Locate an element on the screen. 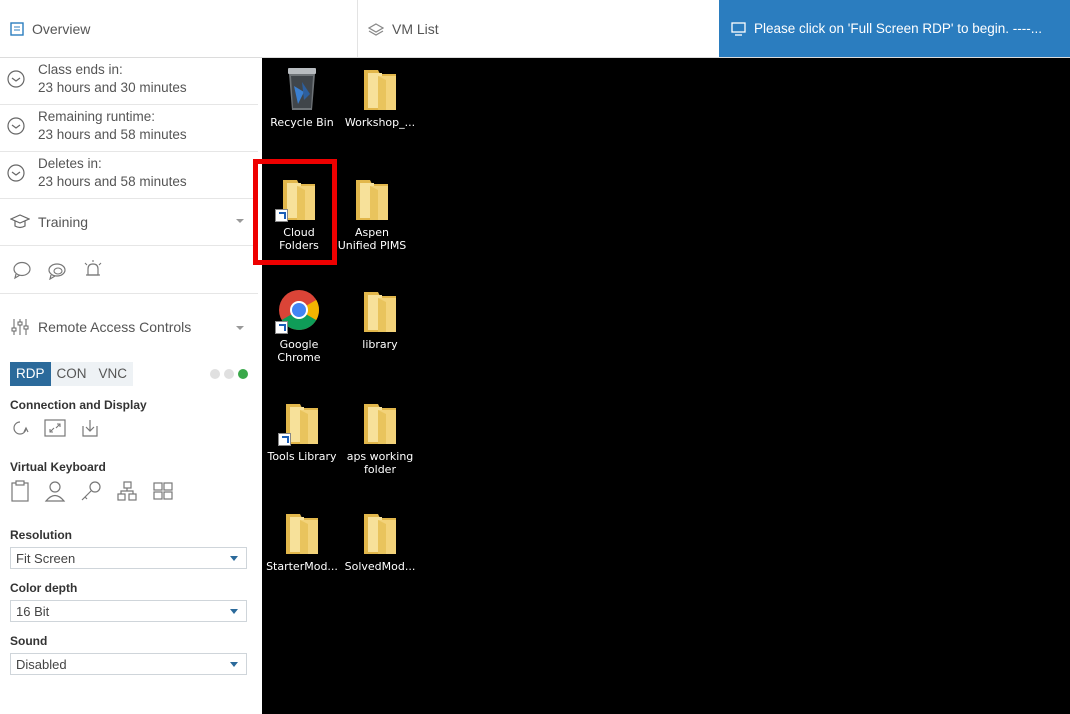 This screenshot has height=714, width=1070. bell-icon is located at coordinates (93, 269).